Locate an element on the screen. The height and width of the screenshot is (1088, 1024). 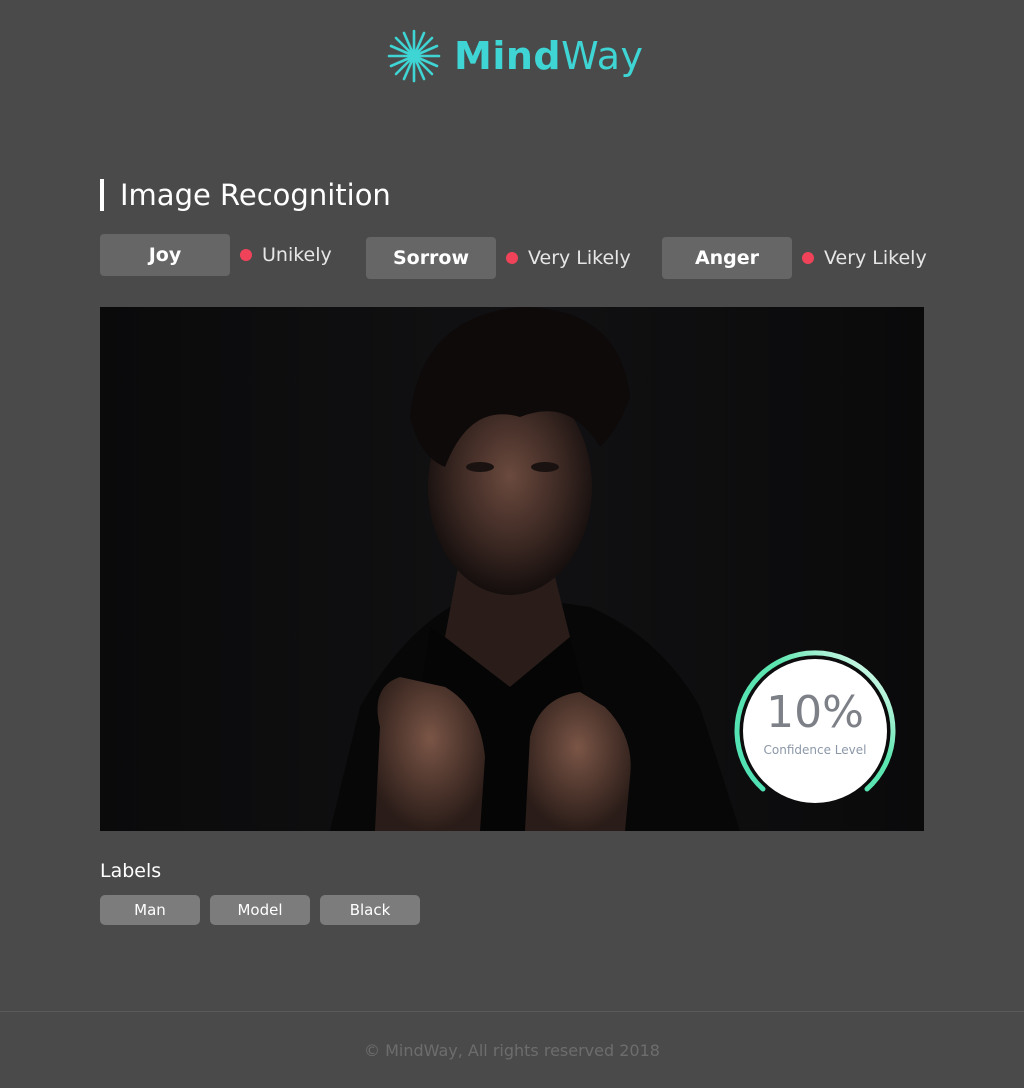
label-chip-black: Black is located at coordinates (370, 910).